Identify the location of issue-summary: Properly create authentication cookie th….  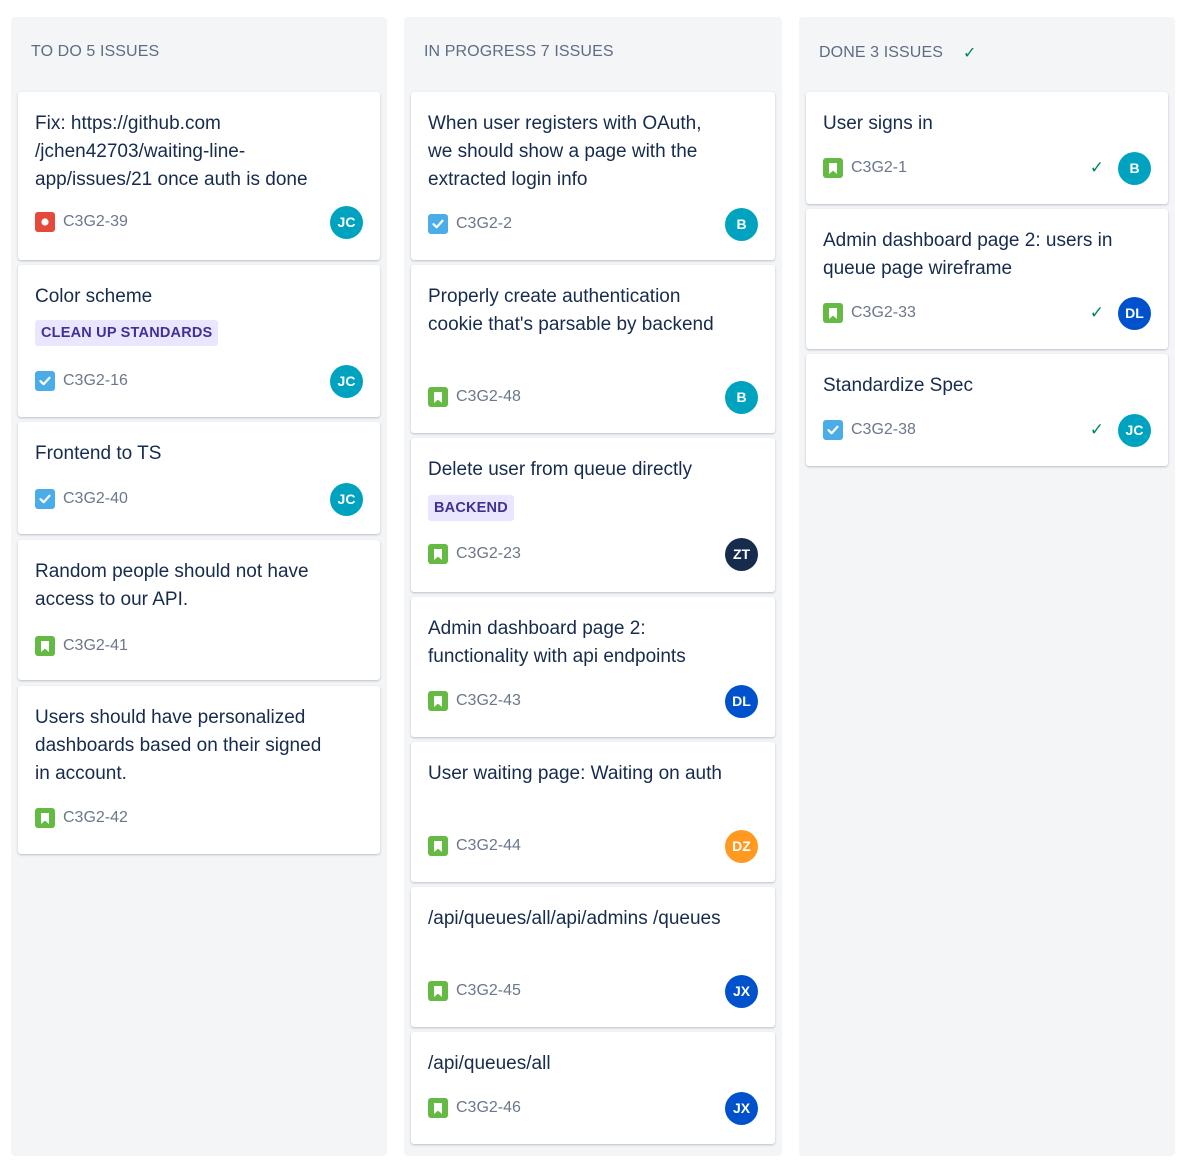
(571, 310).